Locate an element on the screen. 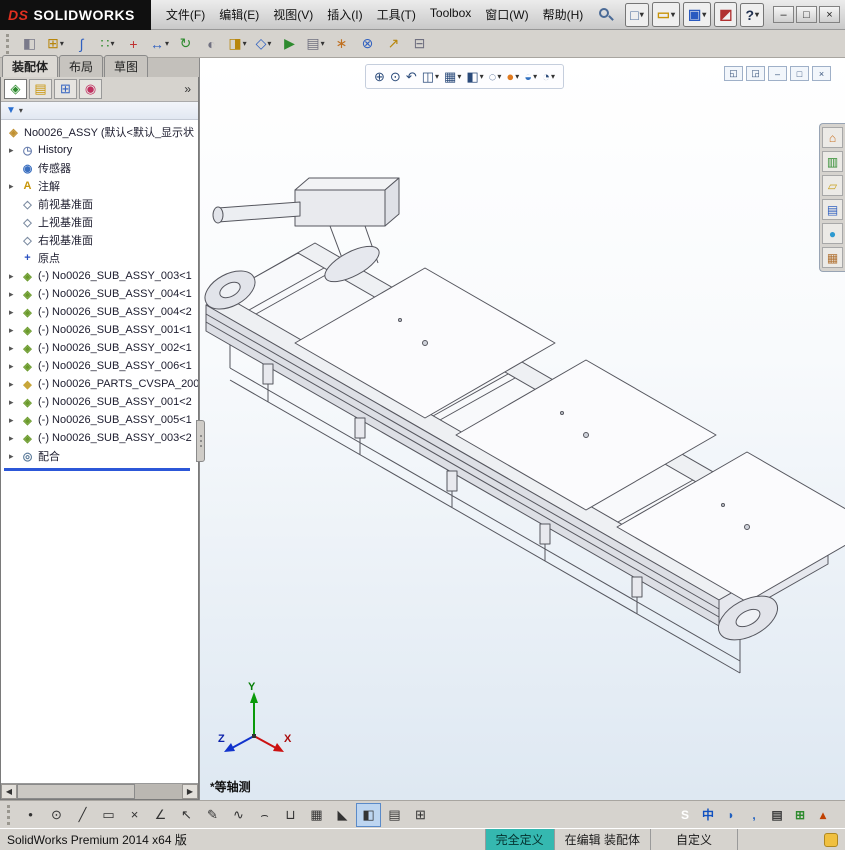 Image resolution: width=845 pixels, height=850 pixels. zoom-area-icon: ⊙ is located at coordinates (395, 77).